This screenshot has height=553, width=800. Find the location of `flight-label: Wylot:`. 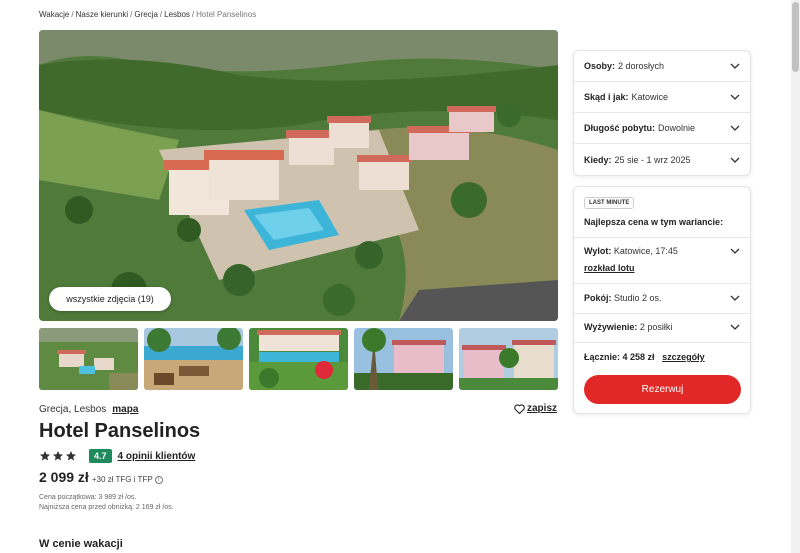

flight-label: Wylot: is located at coordinates (598, 251).